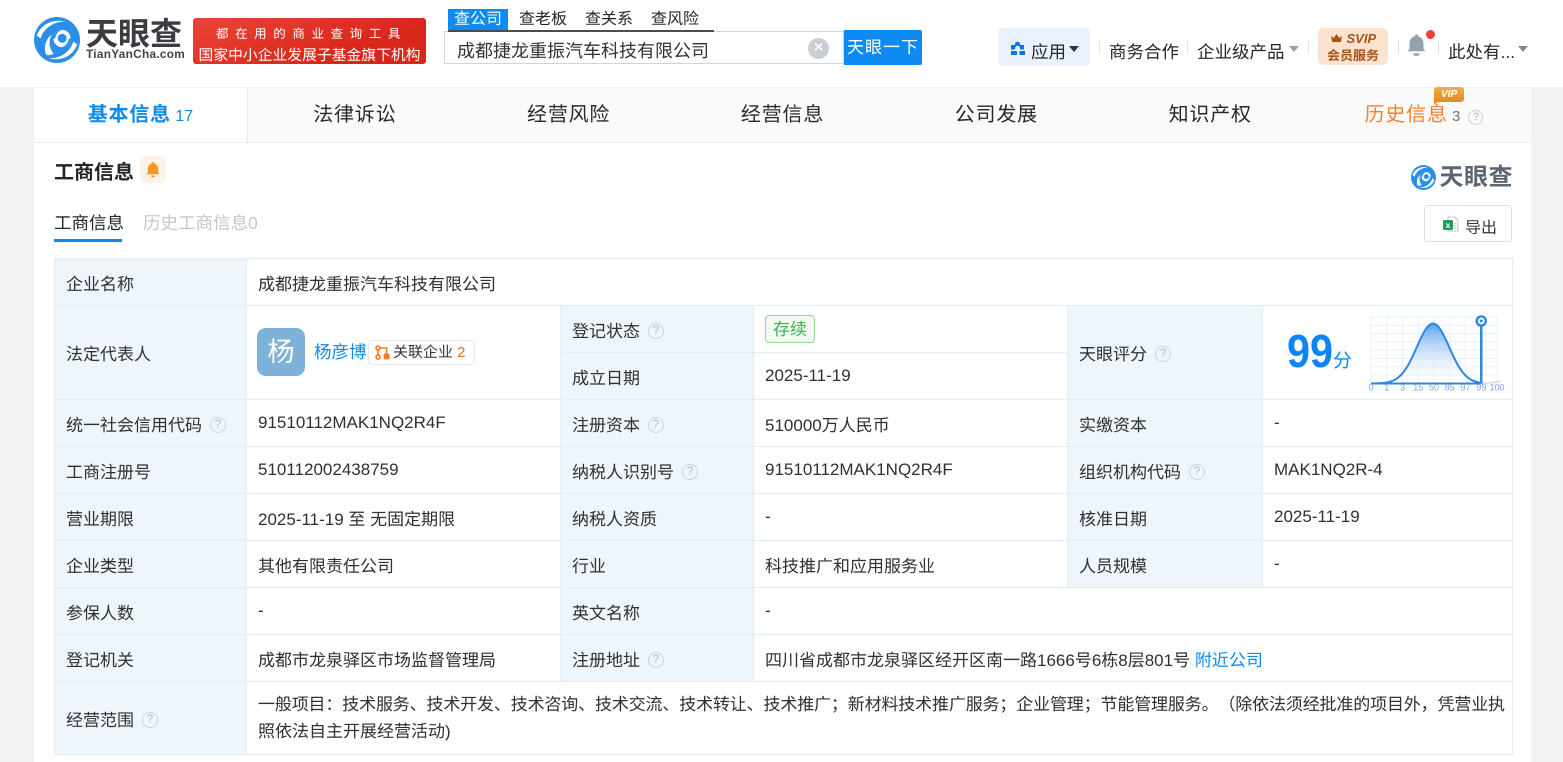  Describe the element at coordinates (1450, 388) in the screenshot. I see `svg-text: 85` at that location.